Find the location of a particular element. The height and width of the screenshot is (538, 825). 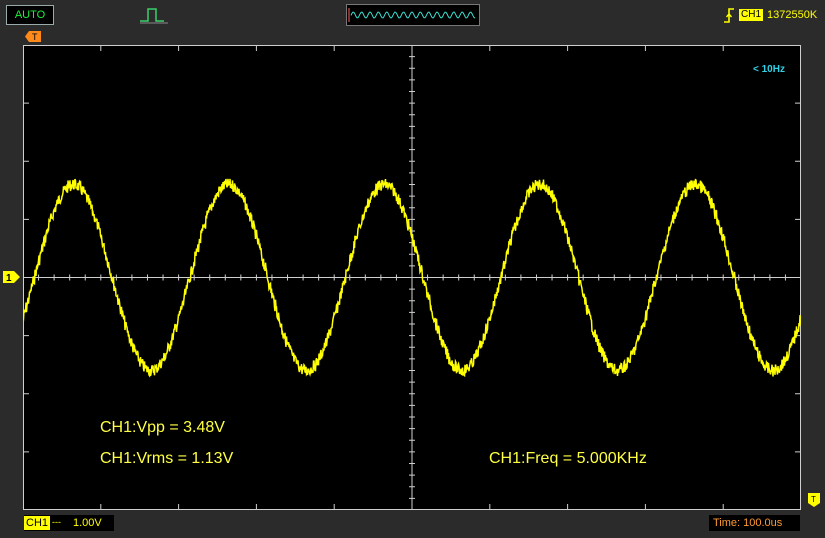

frequency-hint: < 10Hz is located at coordinates (769, 69).